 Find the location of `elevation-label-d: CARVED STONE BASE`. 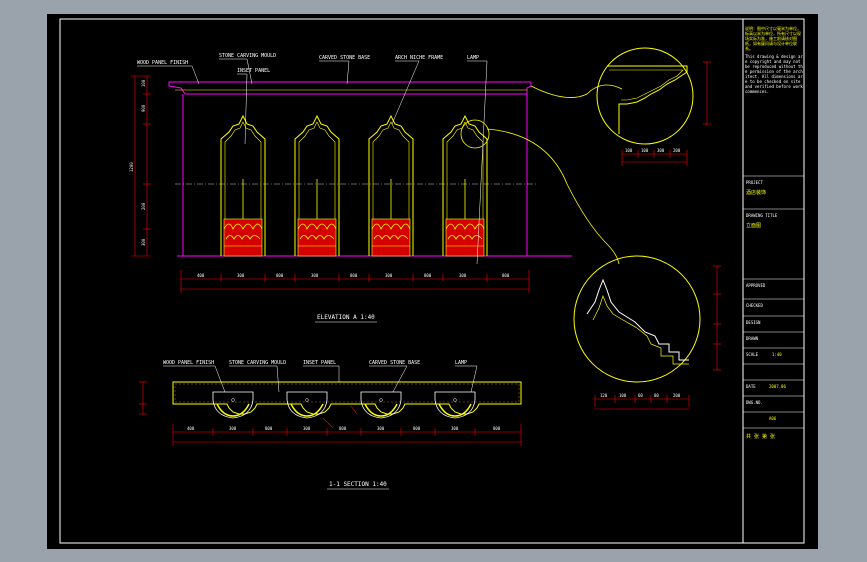

elevation-label-d: CARVED STONE BASE is located at coordinates (344, 58).